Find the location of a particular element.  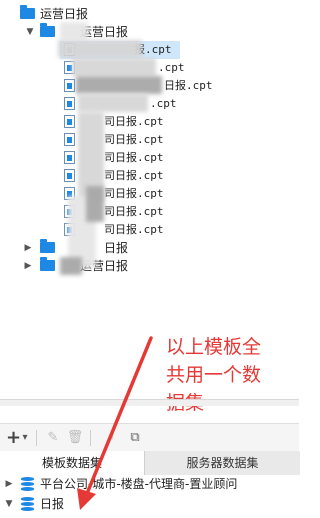

panel-splitter is located at coordinates (149, 402).